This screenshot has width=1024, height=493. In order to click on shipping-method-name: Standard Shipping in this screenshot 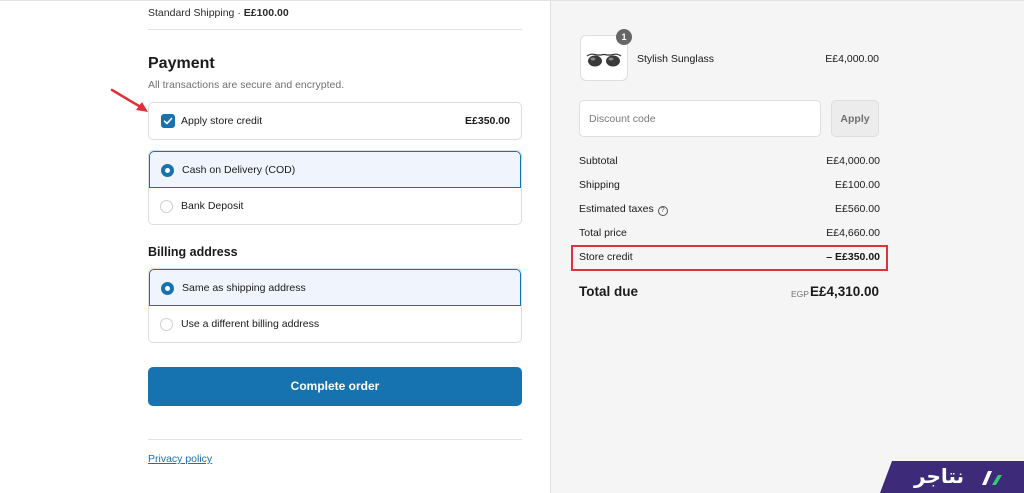, I will do `click(191, 13)`.